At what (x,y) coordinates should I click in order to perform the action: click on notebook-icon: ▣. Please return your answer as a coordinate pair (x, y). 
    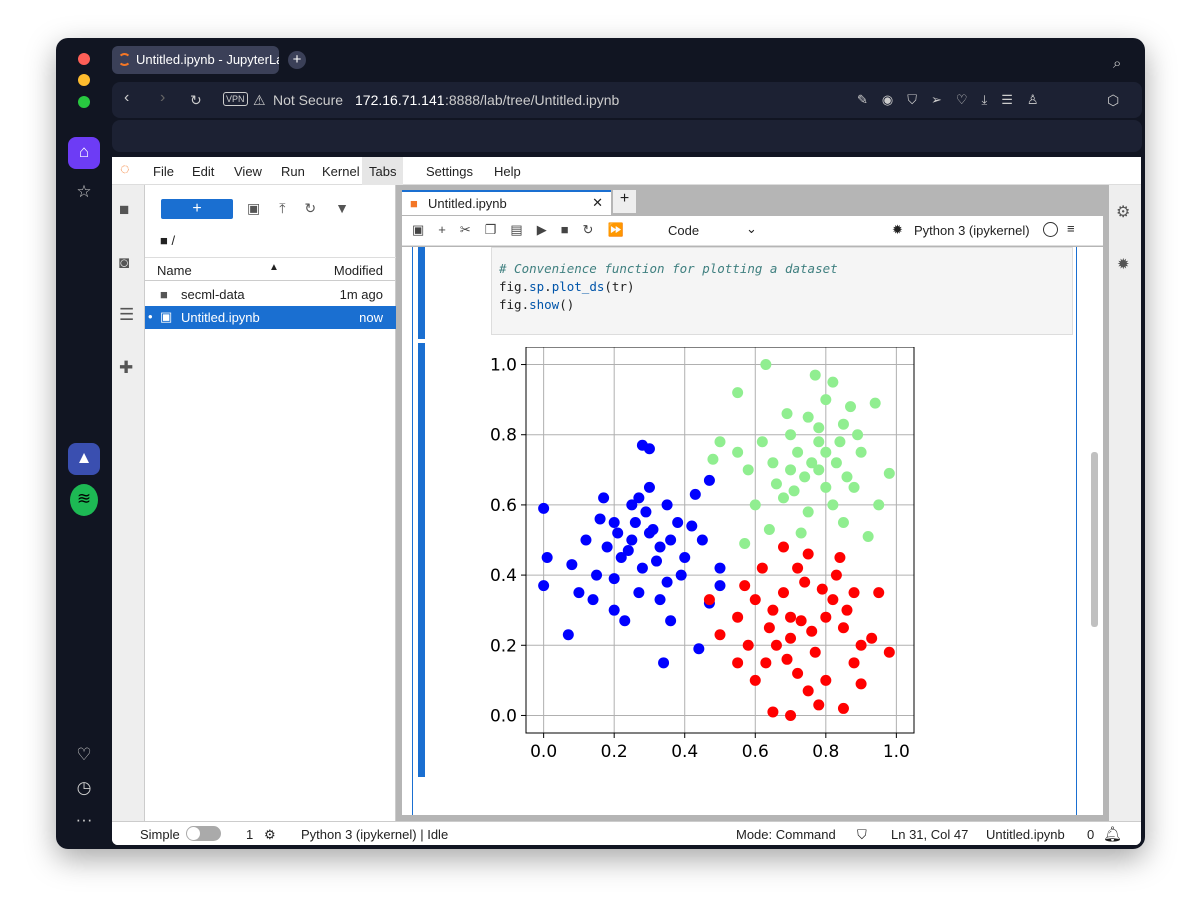
    Looking at the image, I should click on (166, 316).